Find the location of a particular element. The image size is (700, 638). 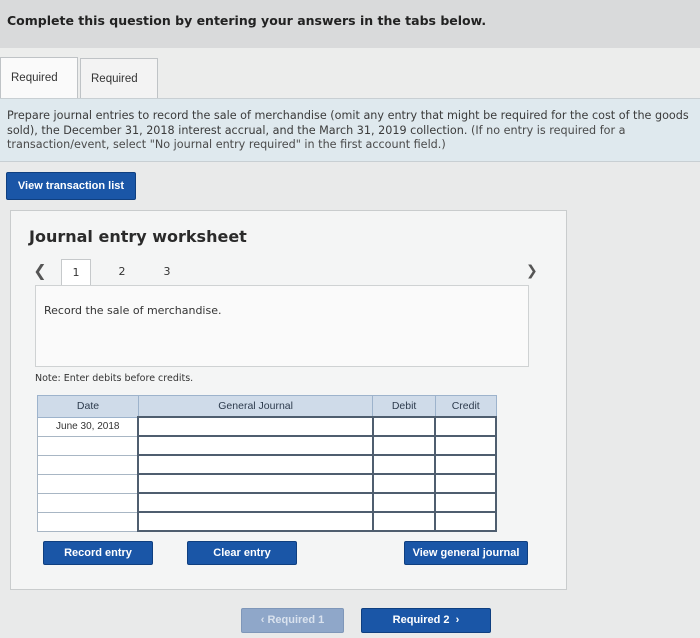

chevron-left-icon: ❮ is located at coordinates (40, 270).